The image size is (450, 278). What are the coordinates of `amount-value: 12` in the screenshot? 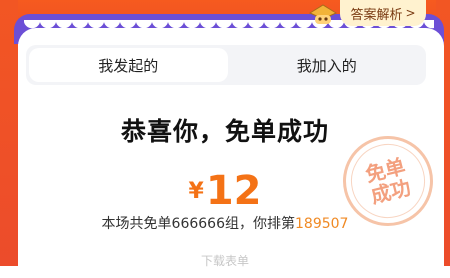 It's located at (233, 191).